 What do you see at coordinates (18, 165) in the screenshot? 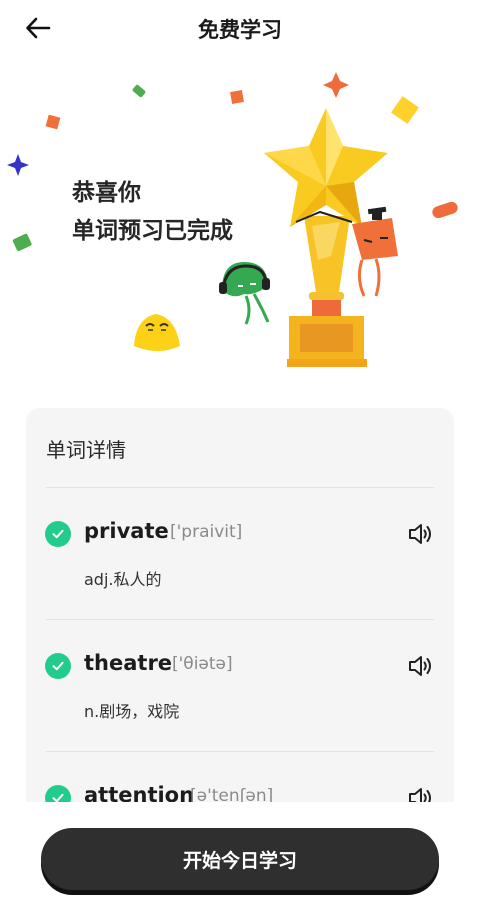
I see `sparkle-blue` at bounding box center [18, 165].